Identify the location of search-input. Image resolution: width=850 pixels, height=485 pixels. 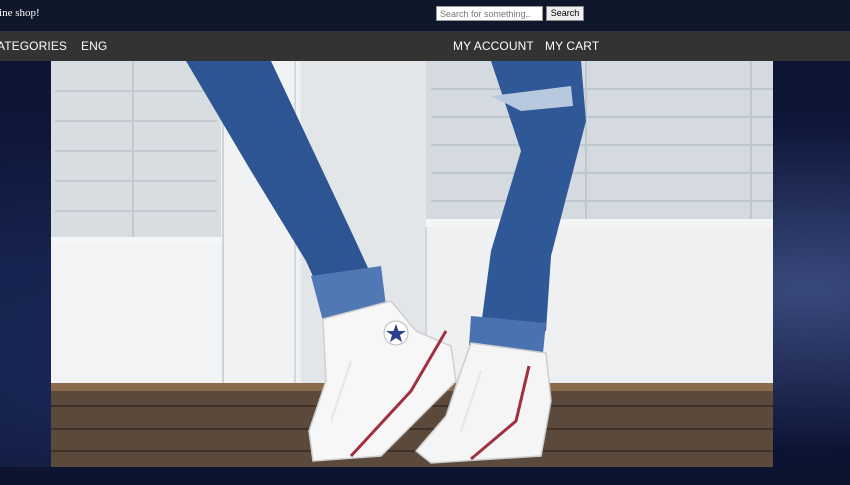
(489, 13).